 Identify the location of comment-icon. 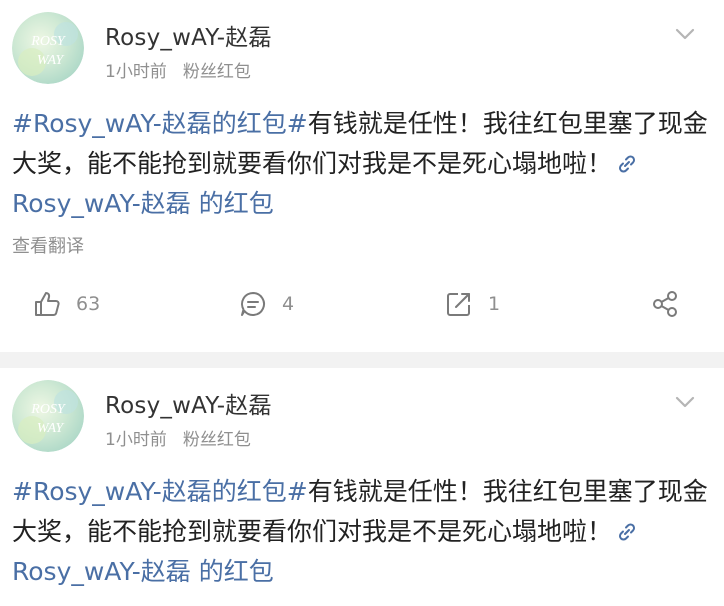
(253, 304).